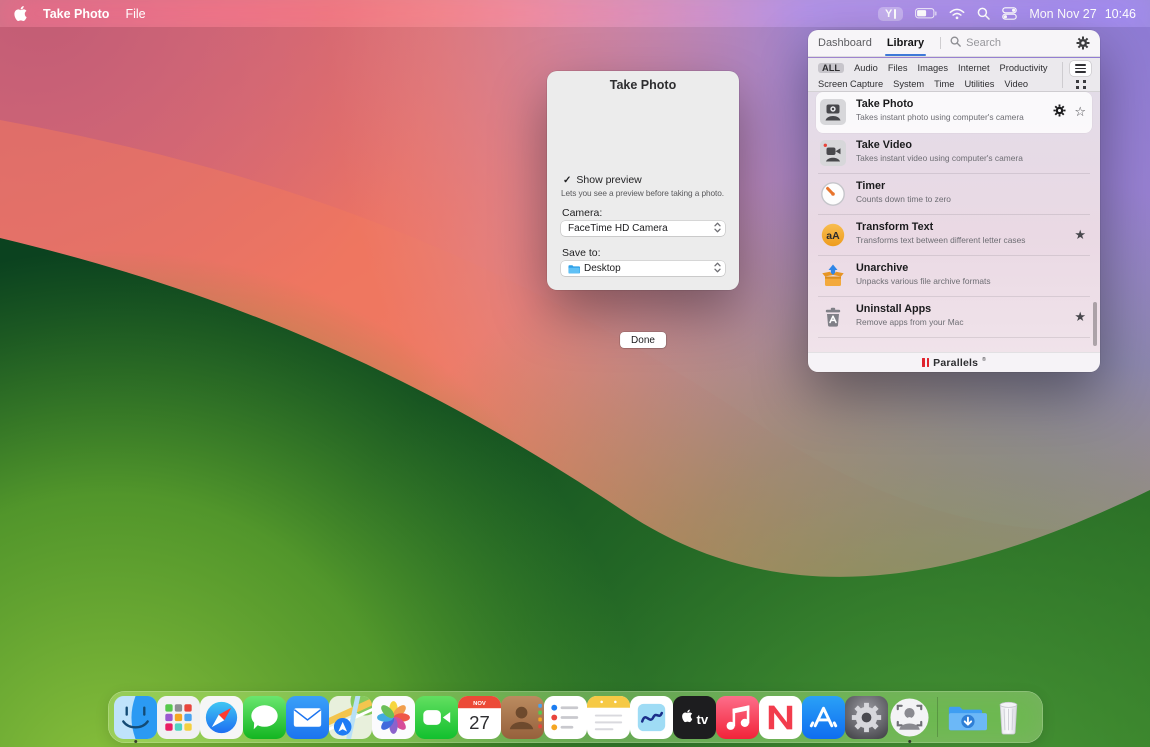  What do you see at coordinates (1008, 717) in the screenshot?
I see `dock-trash-icon` at bounding box center [1008, 717].